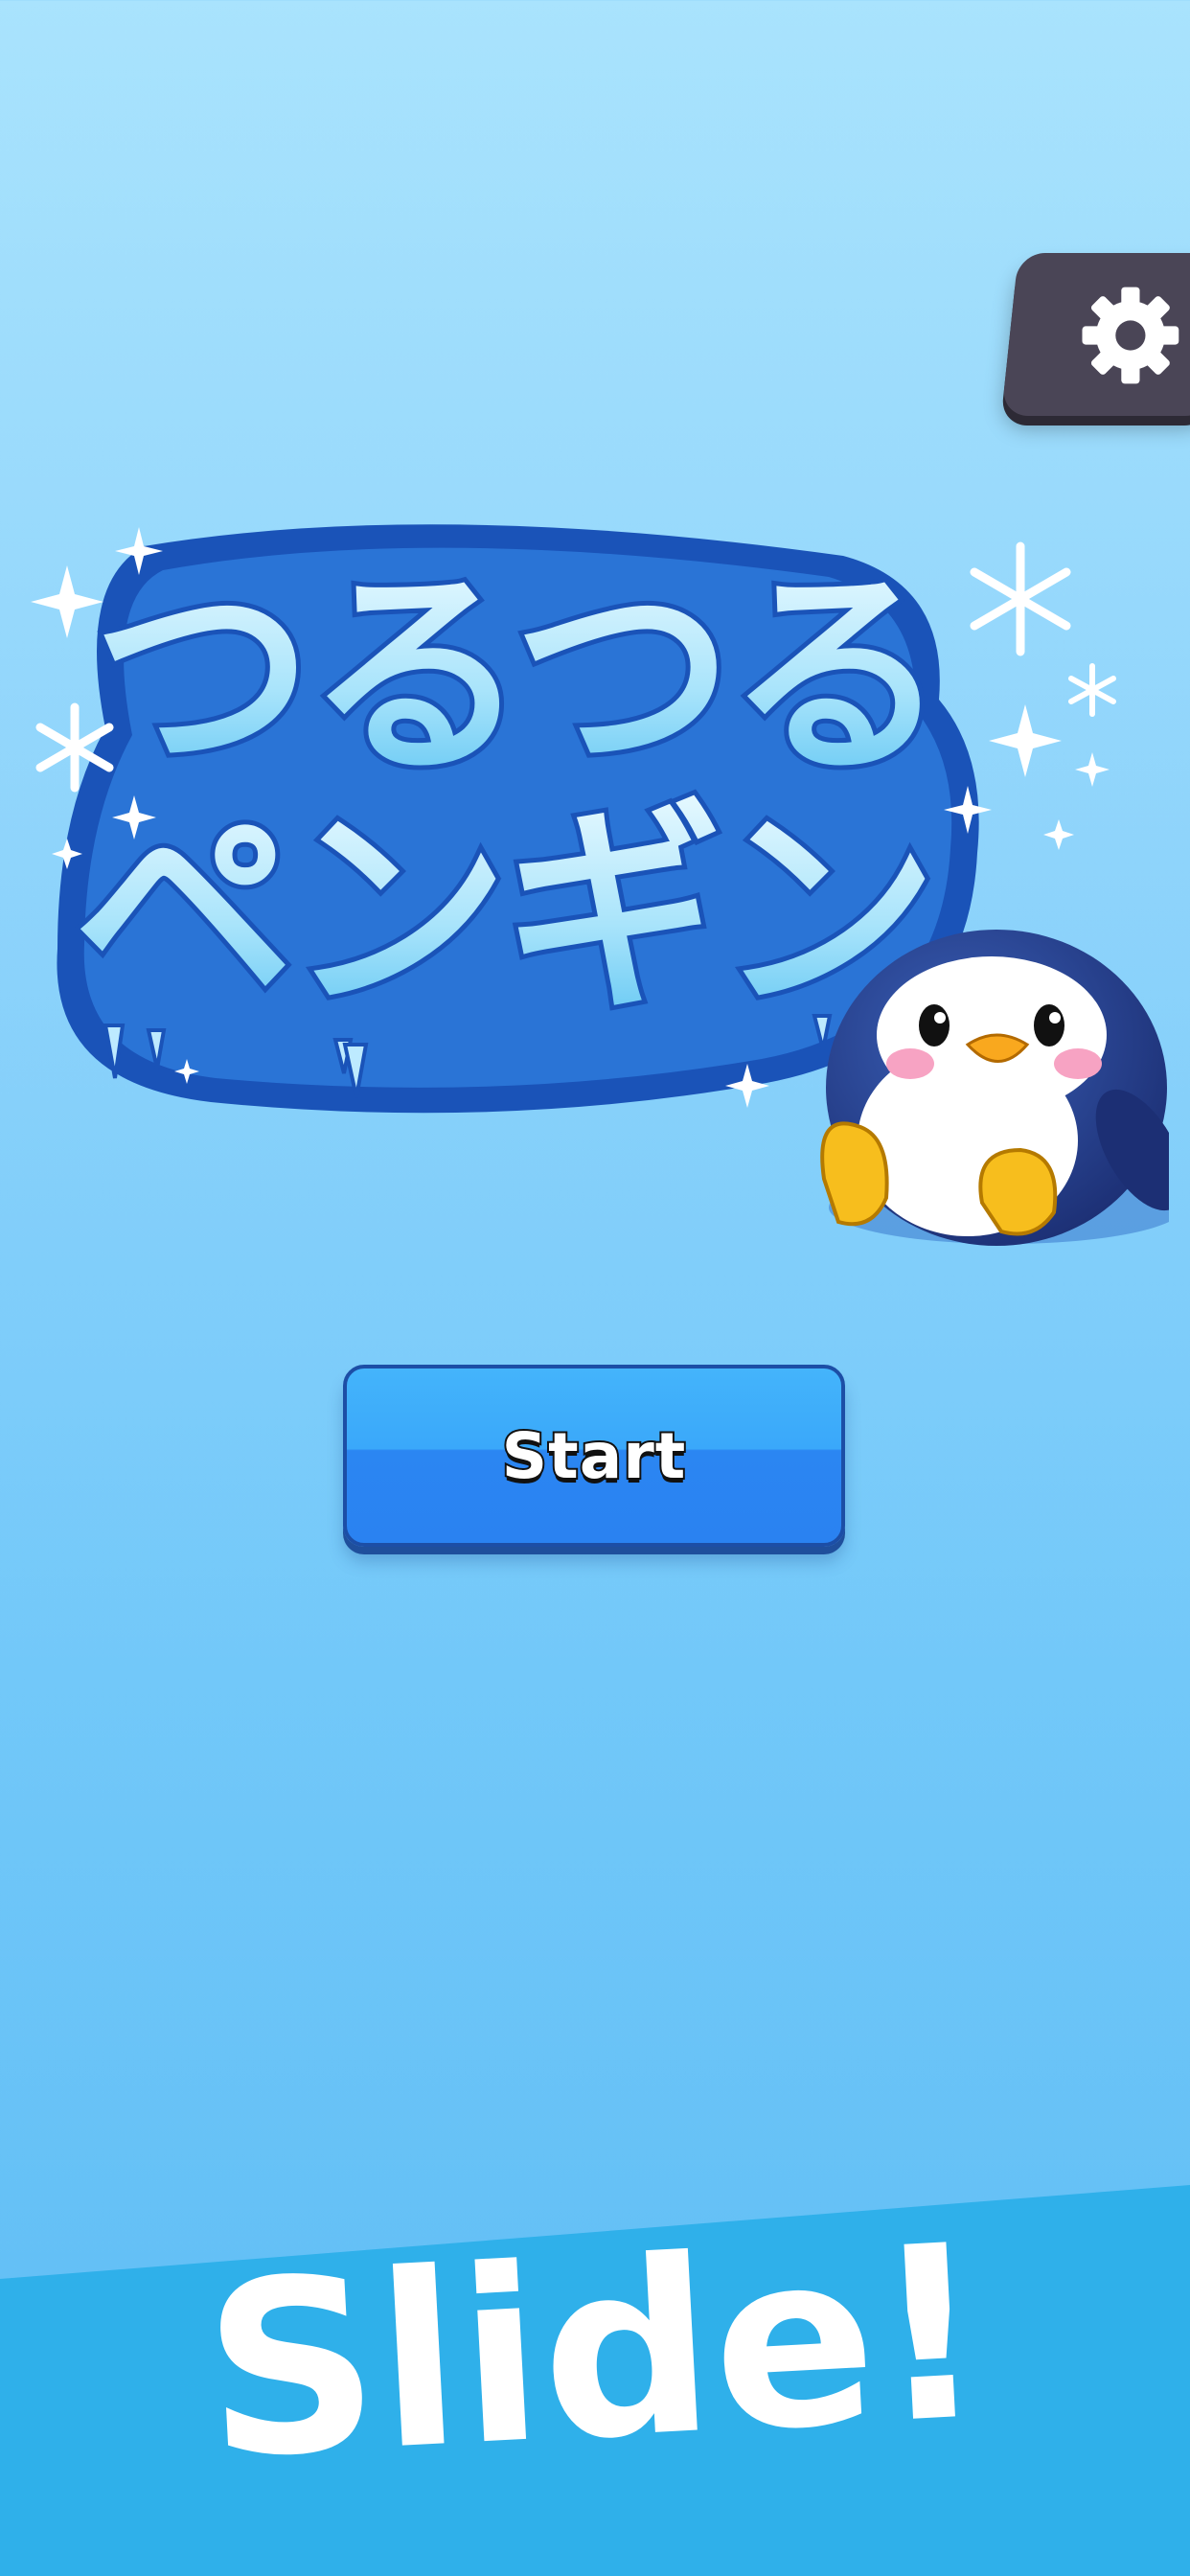  I want to click on settings-button, so click(1096, 334).